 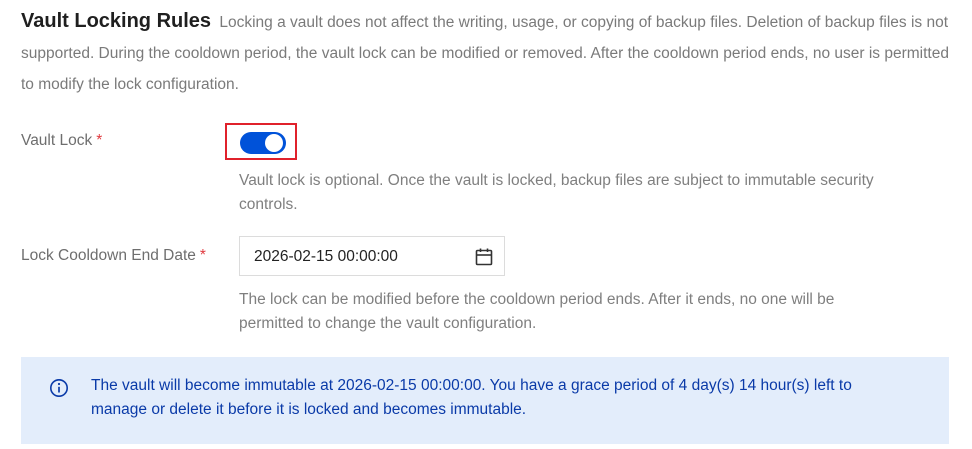 I want to click on vault-lock-label: Vault Lock *, so click(x=61, y=141).